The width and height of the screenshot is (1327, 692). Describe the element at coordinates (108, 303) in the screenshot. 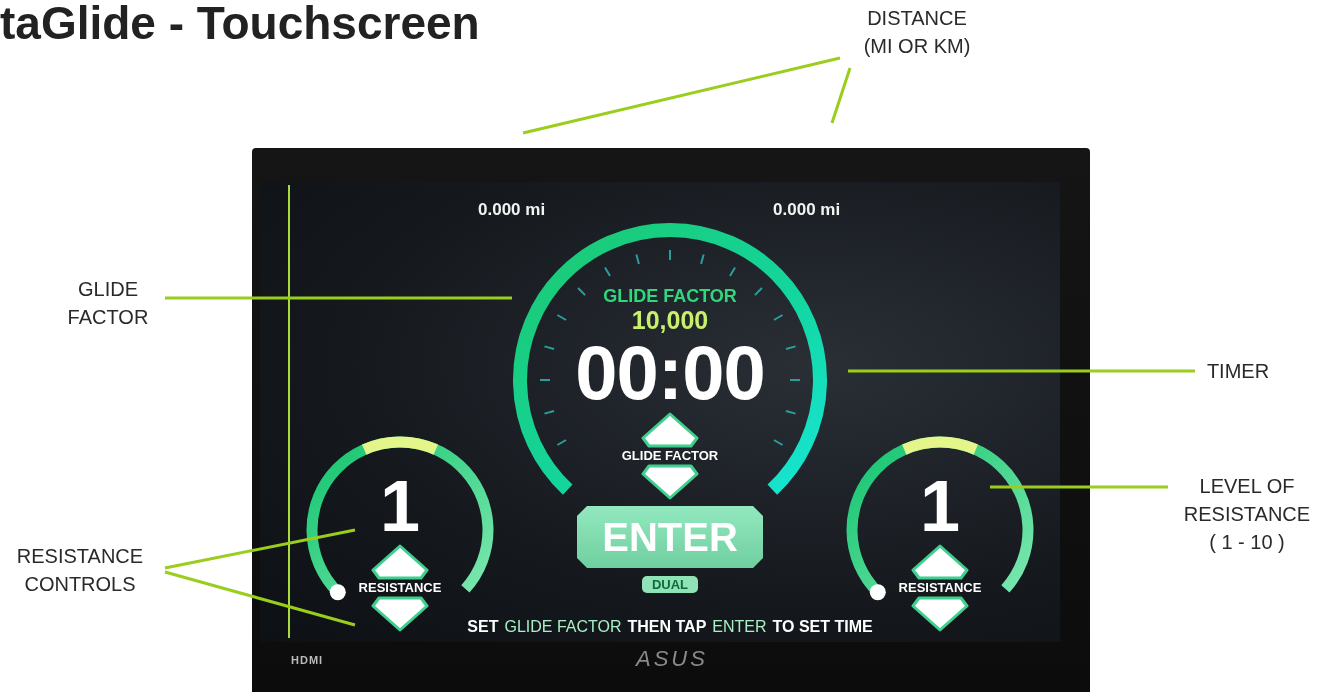

I see `callout-label: GLIDE FACTOR` at that location.